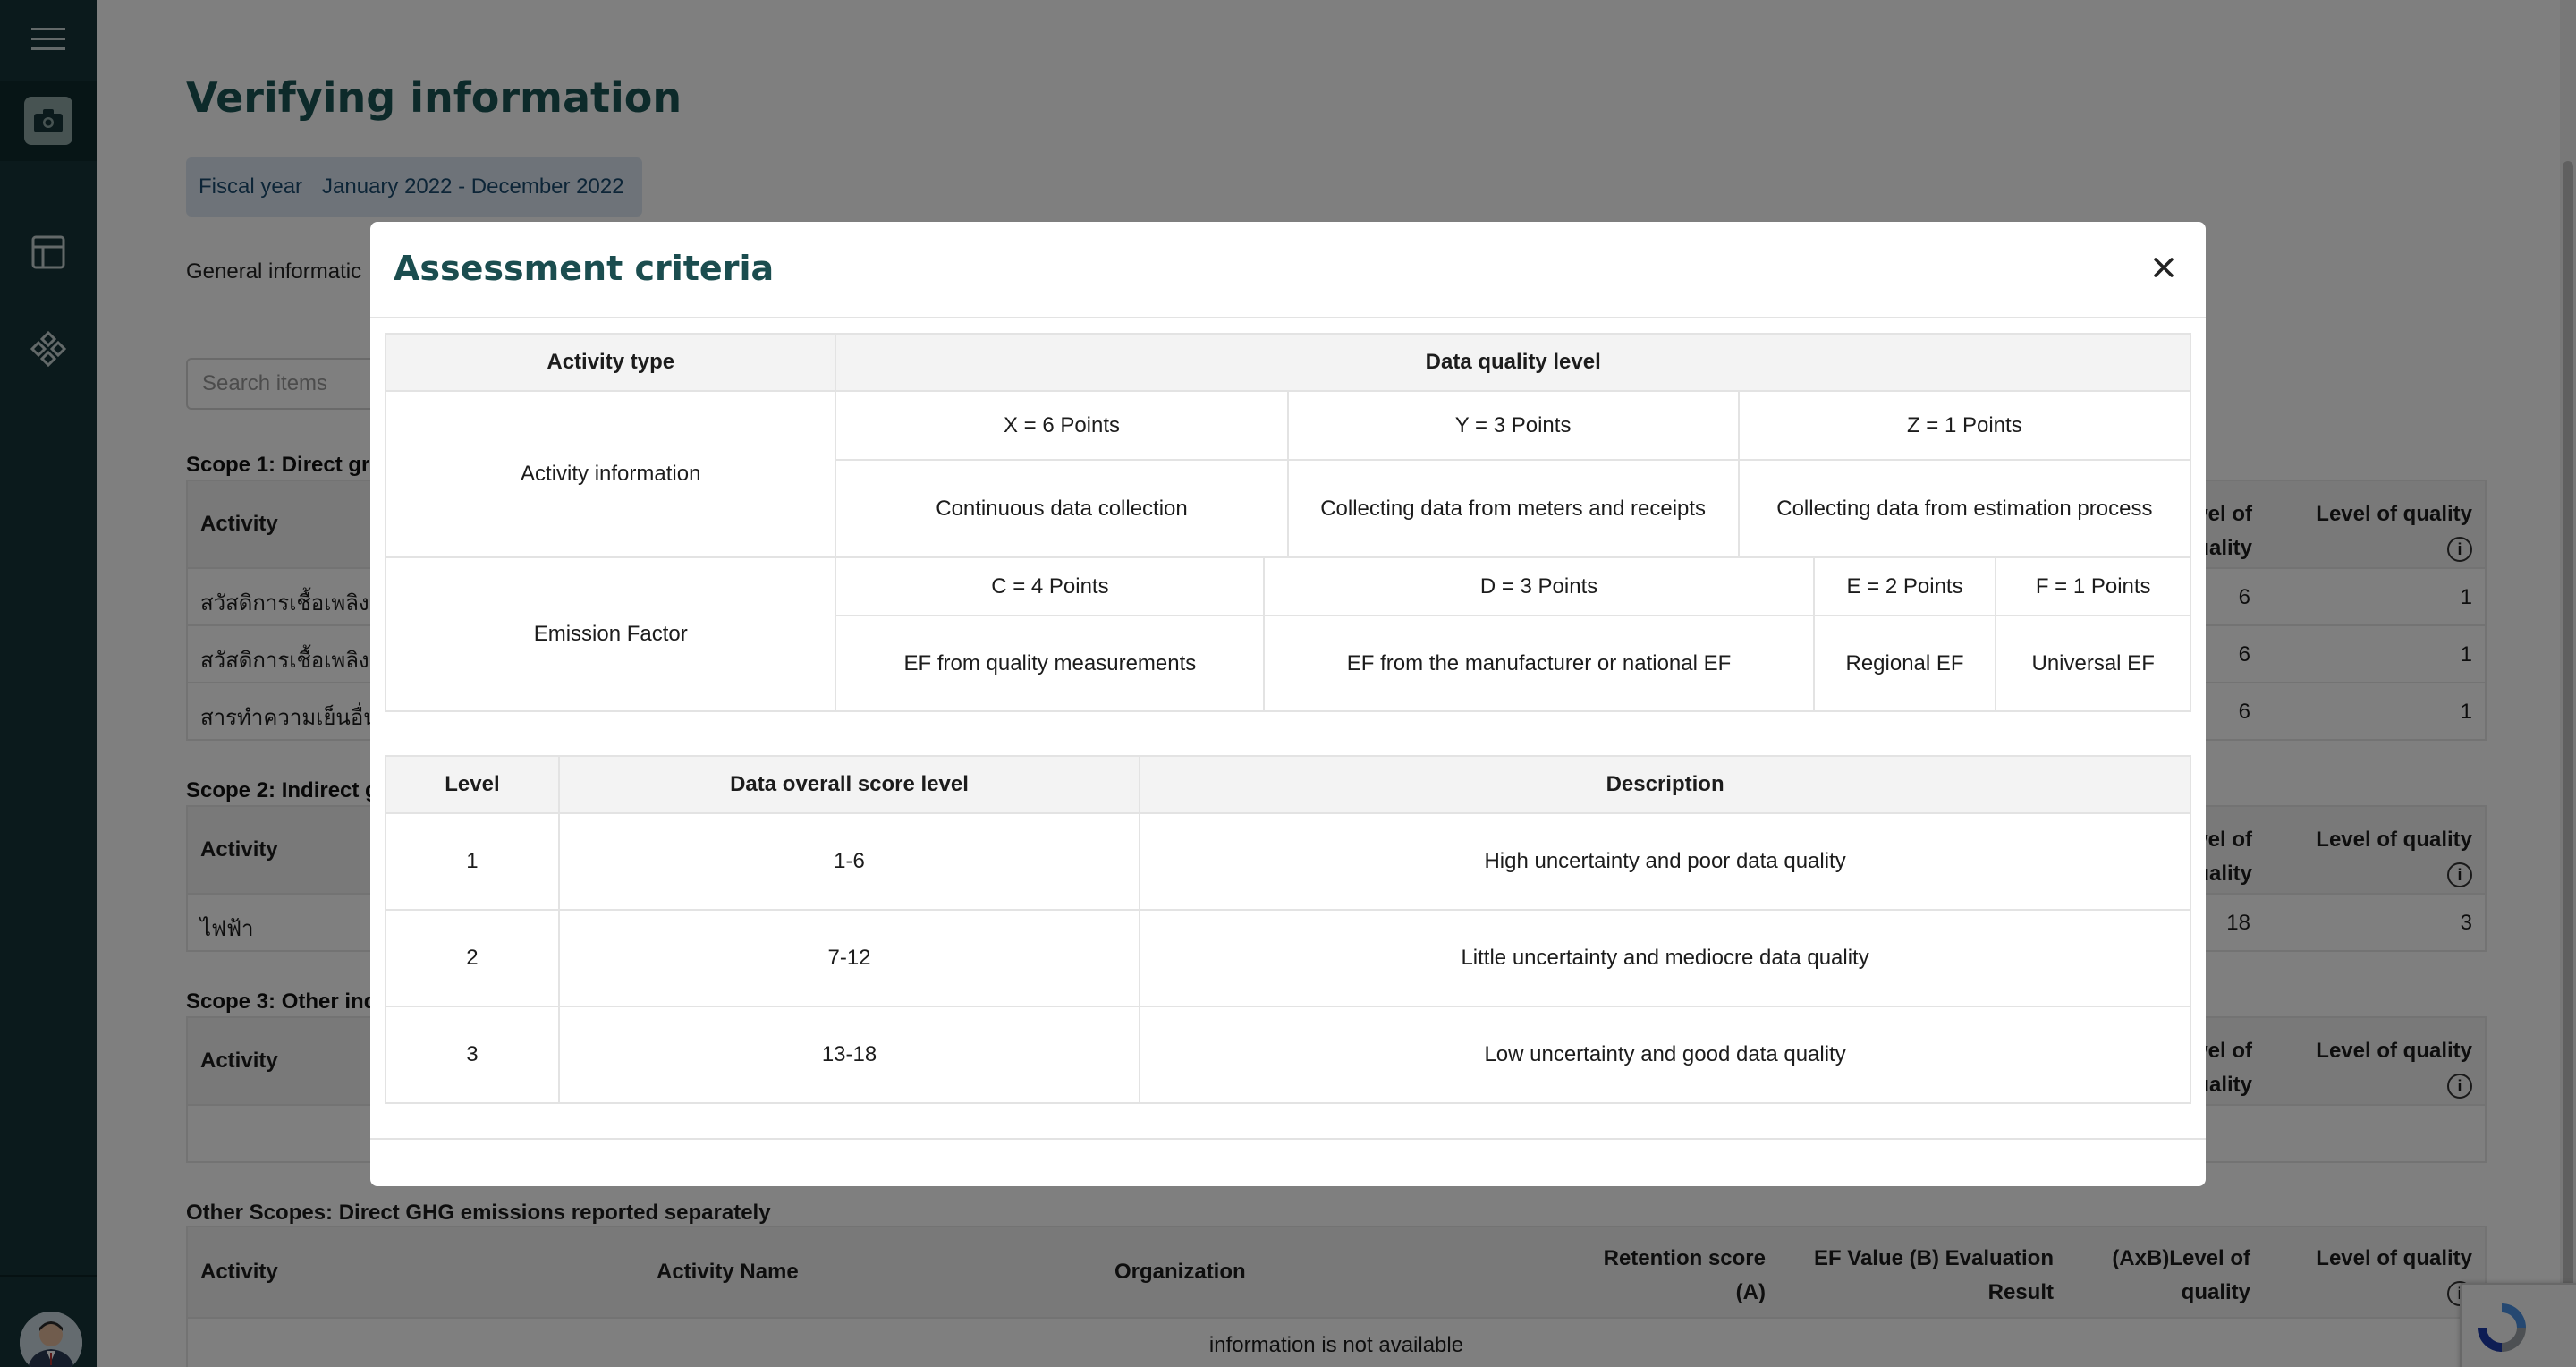  I want to click on points-d: D = 3 Points, so click(1539, 587).